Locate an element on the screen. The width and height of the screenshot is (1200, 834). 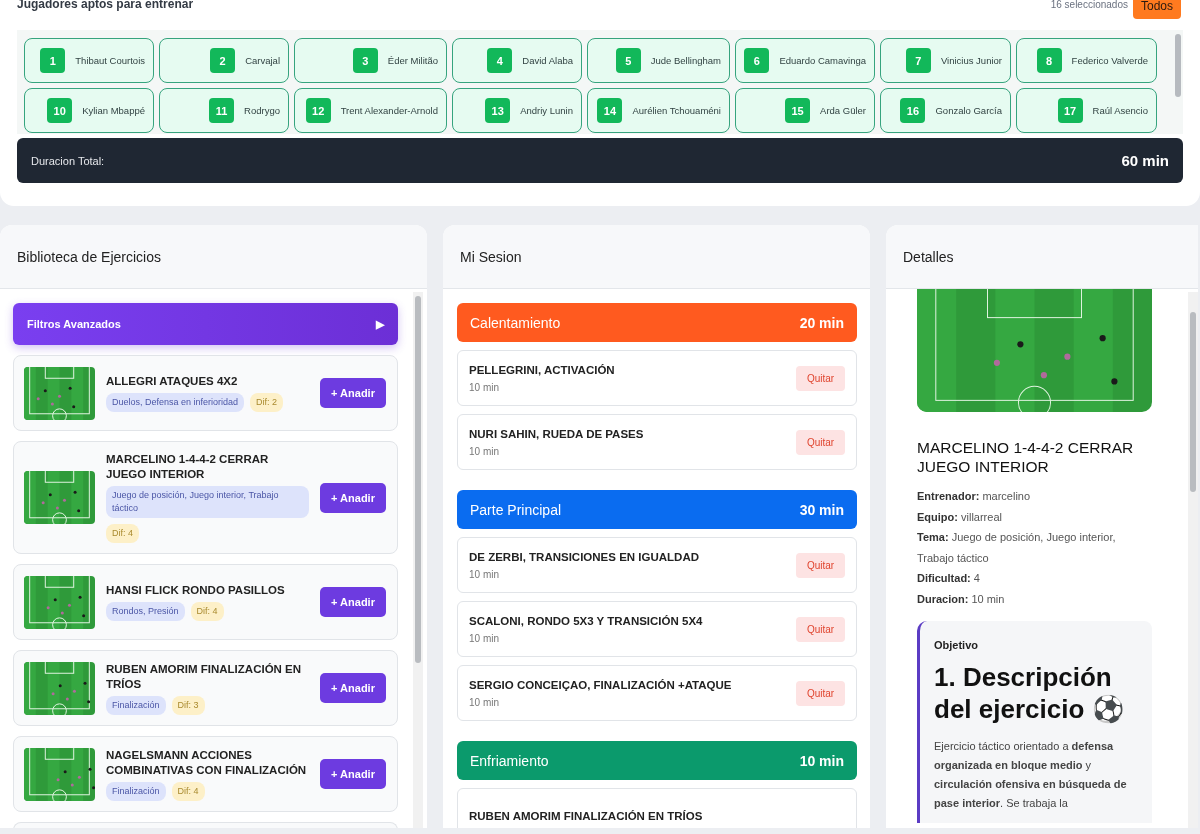
tag-chip: Duelos, Defensa en inferioridad is located at coordinates (175, 402).